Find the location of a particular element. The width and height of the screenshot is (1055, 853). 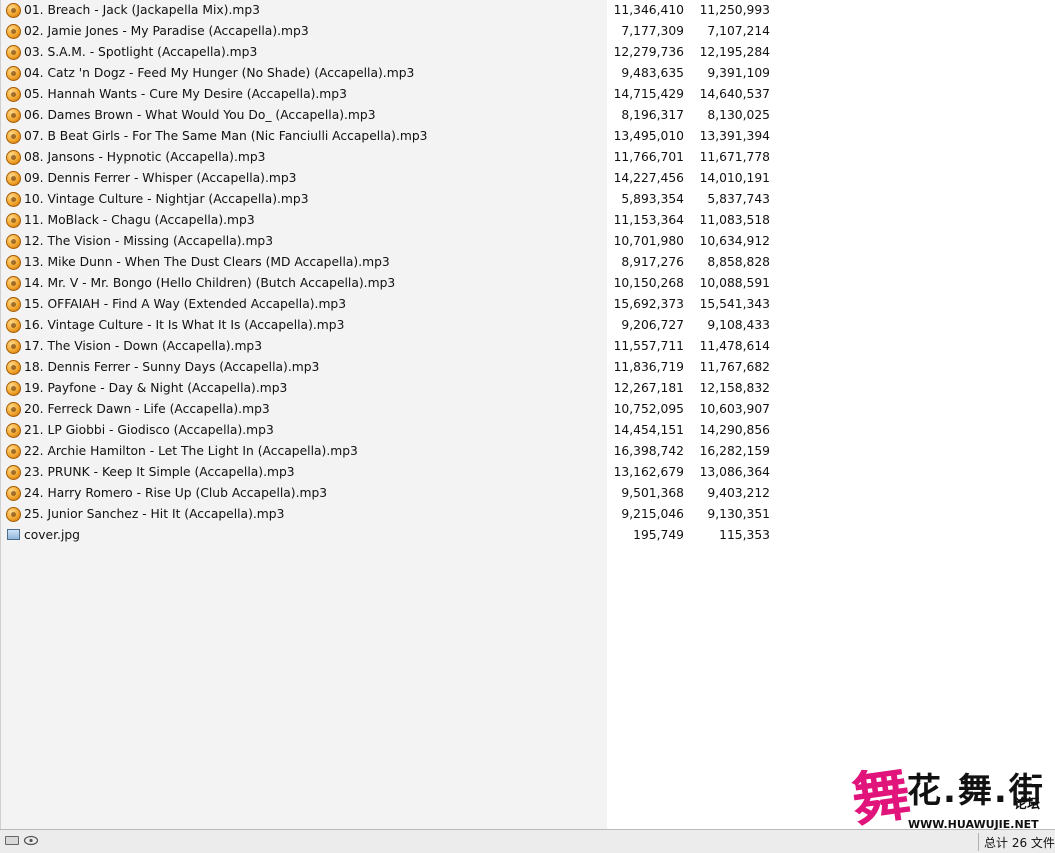

file-size: 11,766,701 is located at coordinates (648, 157).